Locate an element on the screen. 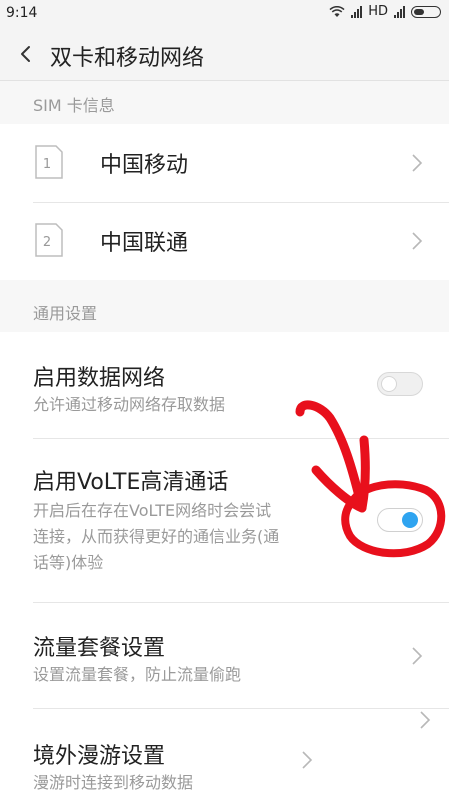 The image size is (449, 800). sim-card-icon: 1 is located at coordinates (49, 162).